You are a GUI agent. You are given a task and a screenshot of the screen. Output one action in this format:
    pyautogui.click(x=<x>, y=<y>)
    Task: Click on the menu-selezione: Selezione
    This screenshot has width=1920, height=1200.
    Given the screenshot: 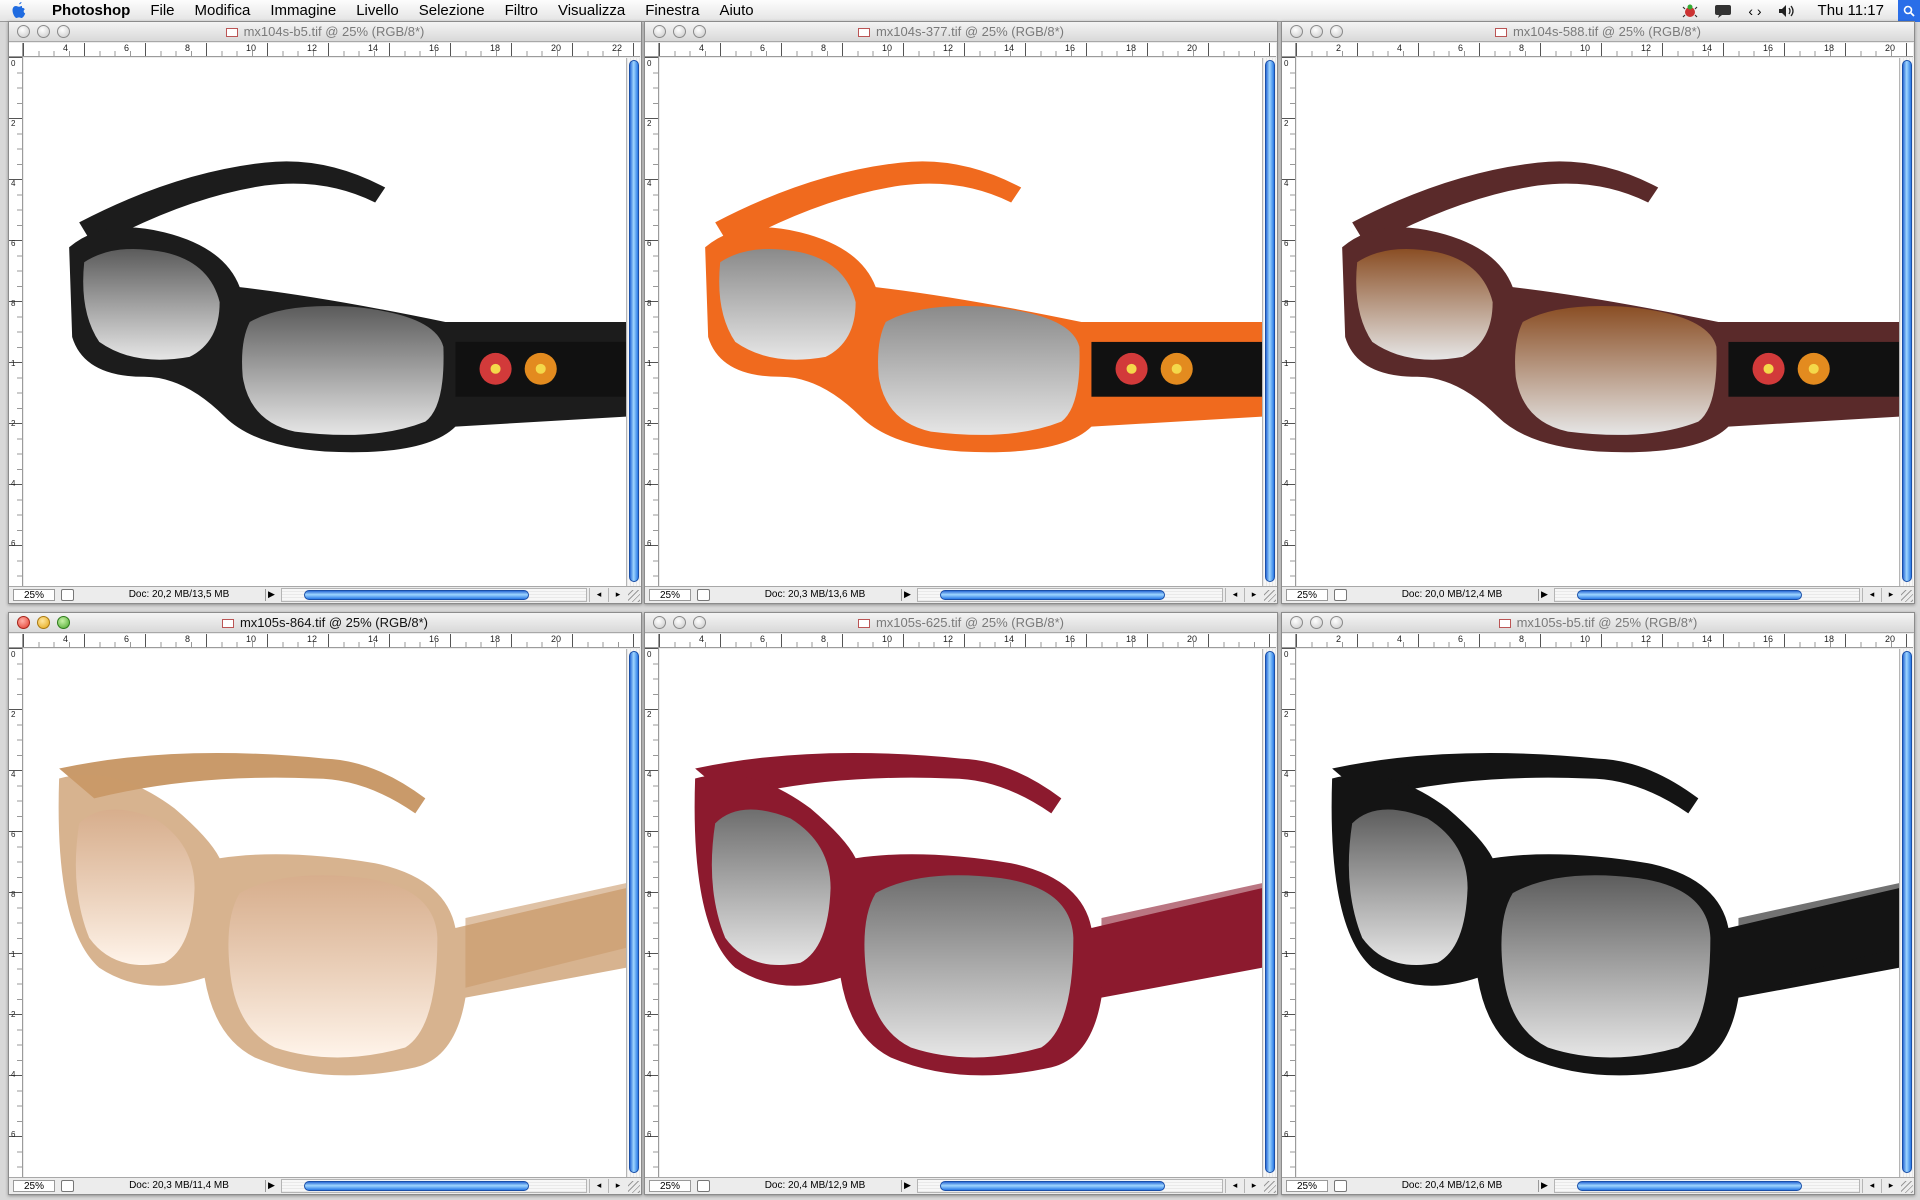 What is the action you would take?
    pyautogui.click(x=452, y=10)
    